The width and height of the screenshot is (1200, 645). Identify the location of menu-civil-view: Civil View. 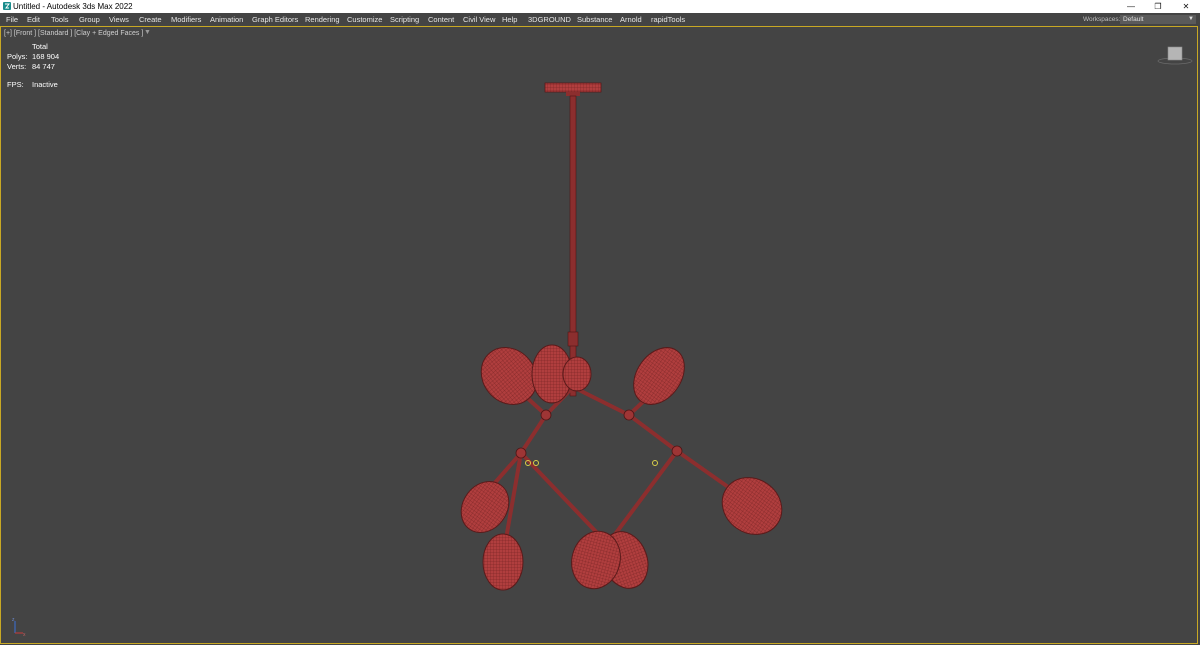
(479, 19).